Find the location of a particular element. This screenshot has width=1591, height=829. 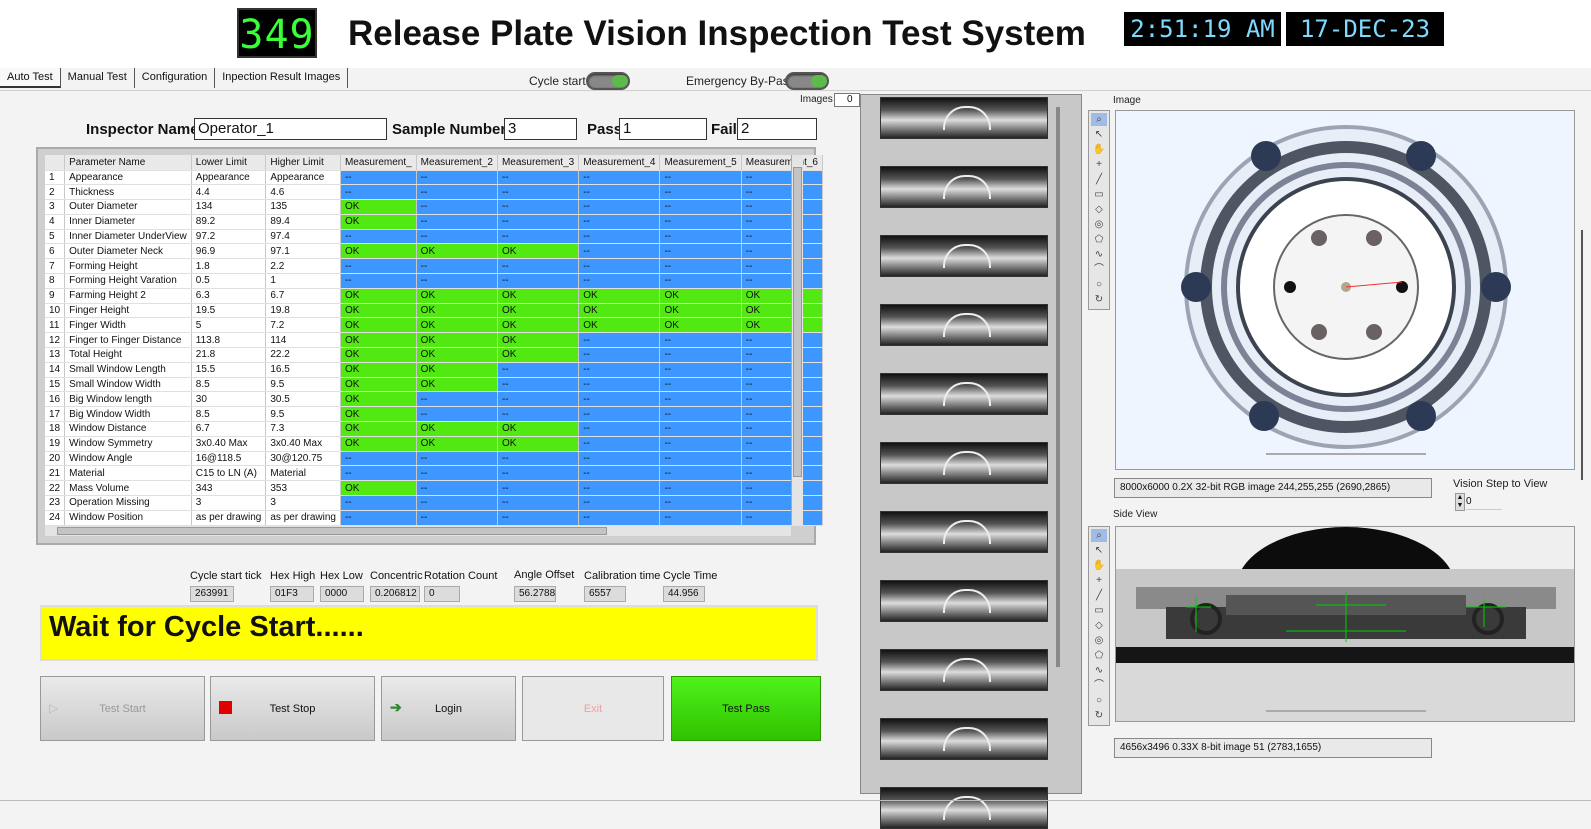

col-header: Parameter Name is located at coordinates (128, 163).